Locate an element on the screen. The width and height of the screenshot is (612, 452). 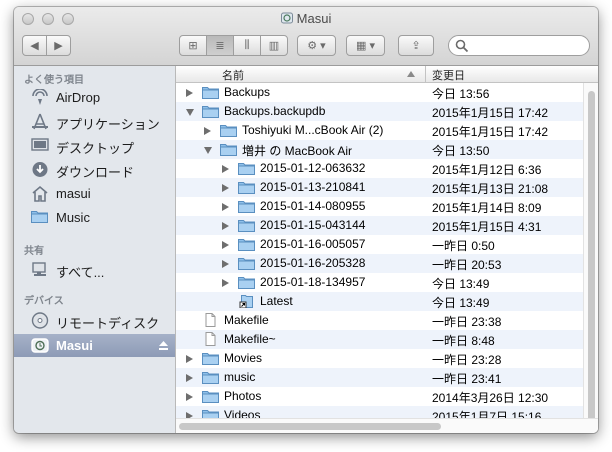
sidebar-item-label: AirDrop is located at coordinates (78, 97).